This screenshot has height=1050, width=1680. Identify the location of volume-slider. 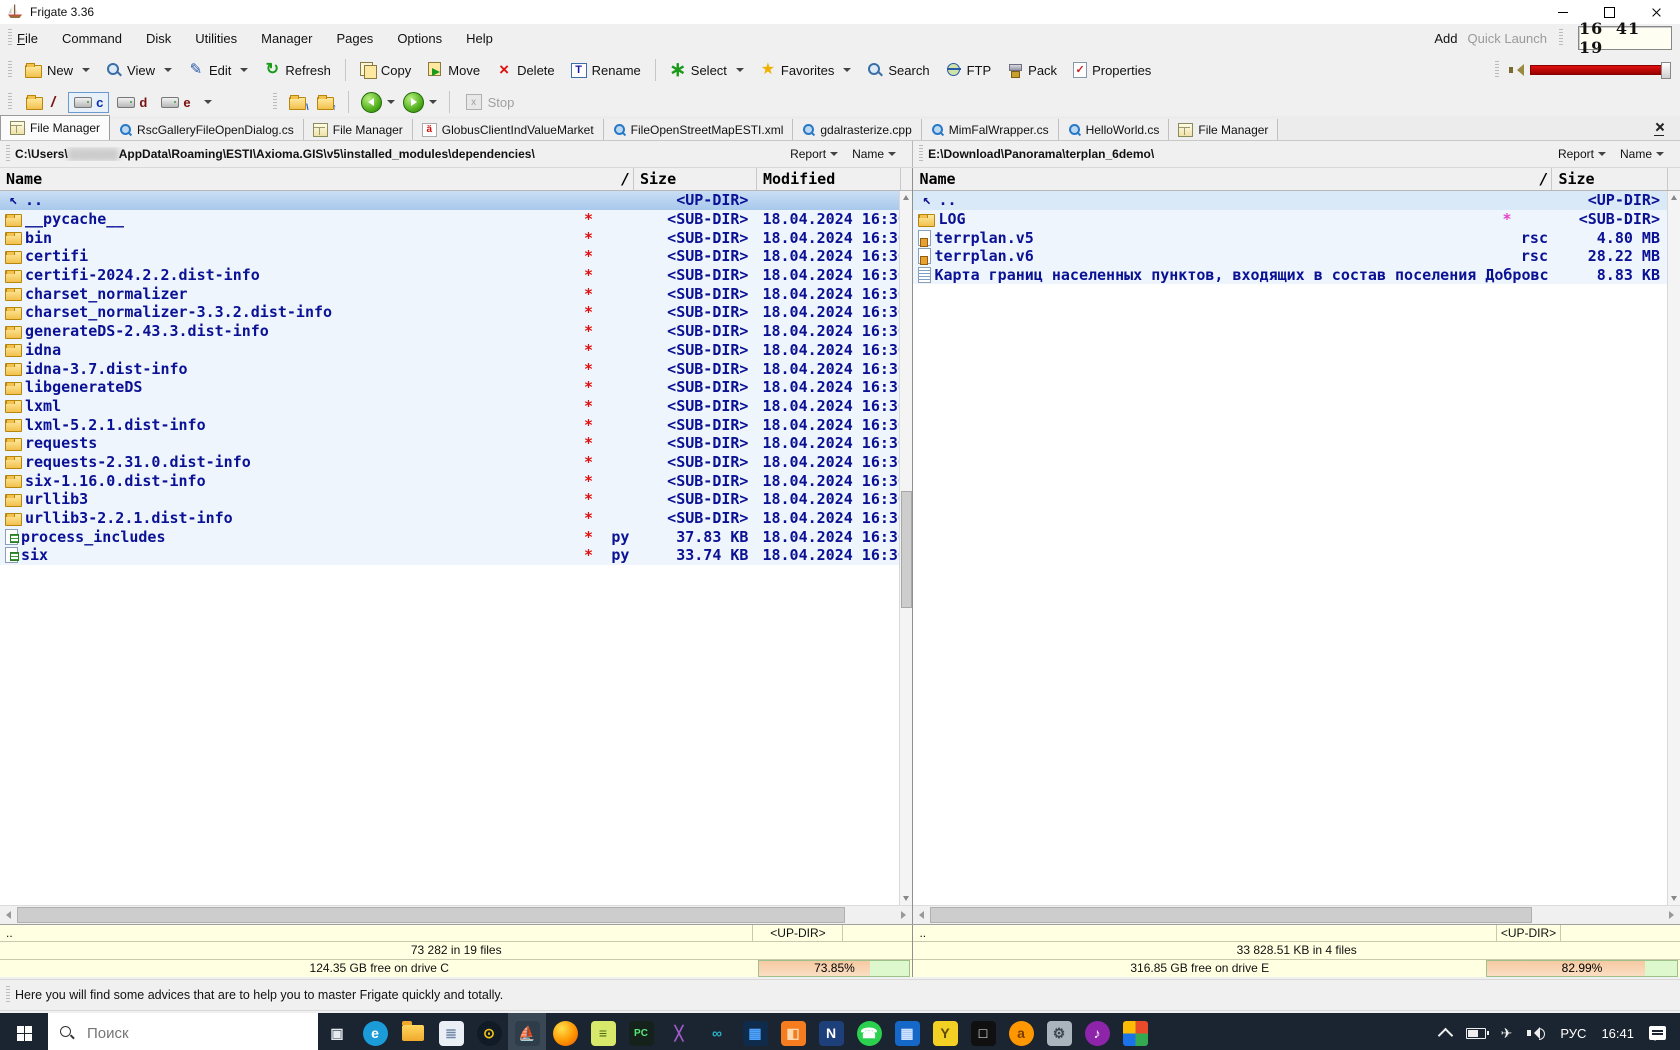
(1600, 70).